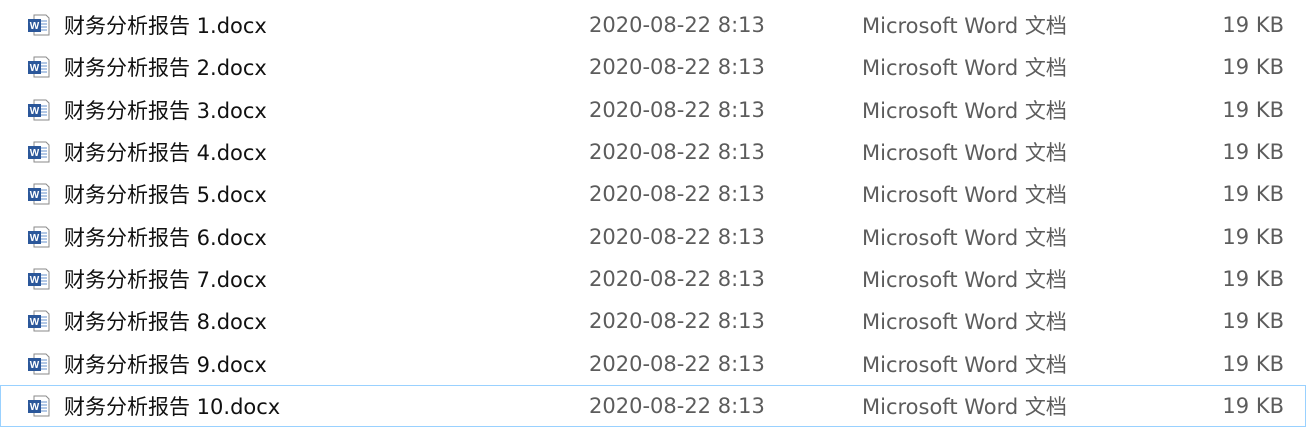 The height and width of the screenshot is (439, 1306). What do you see at coordinates (165, 195) in the screenshot?
I see `file-name: 财务分析报告 5.docx` at bounding box center [165, 195].